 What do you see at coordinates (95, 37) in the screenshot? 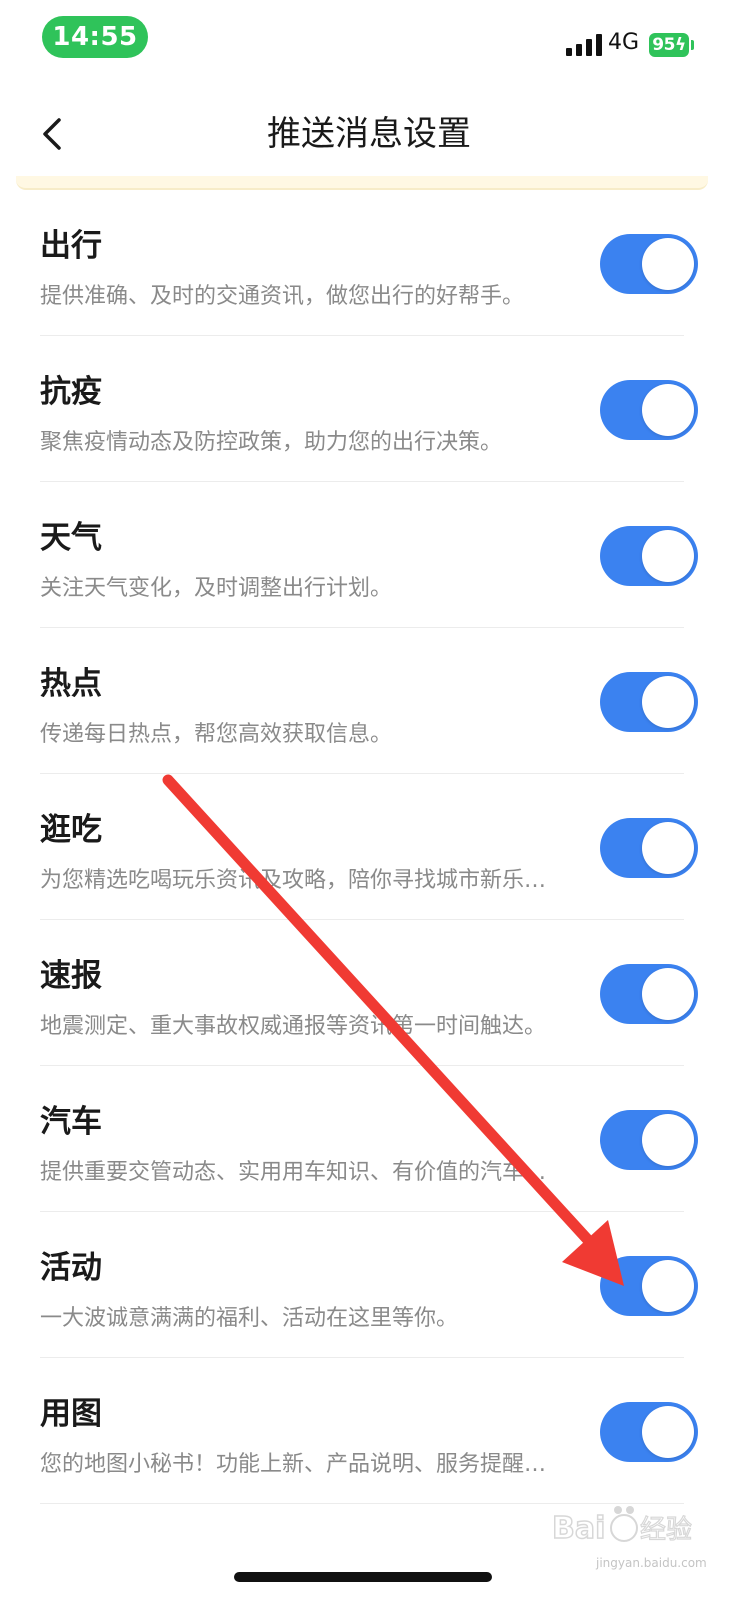
I see `status-time: 14:55` at bounding box center [95, 37].